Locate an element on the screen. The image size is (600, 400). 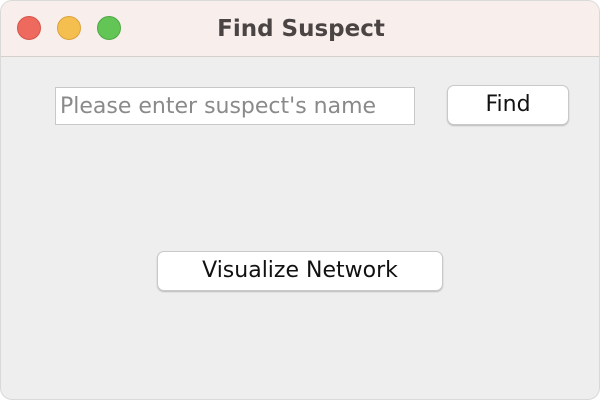
window-title: Find Suspect is located at coordinates (301, 29).